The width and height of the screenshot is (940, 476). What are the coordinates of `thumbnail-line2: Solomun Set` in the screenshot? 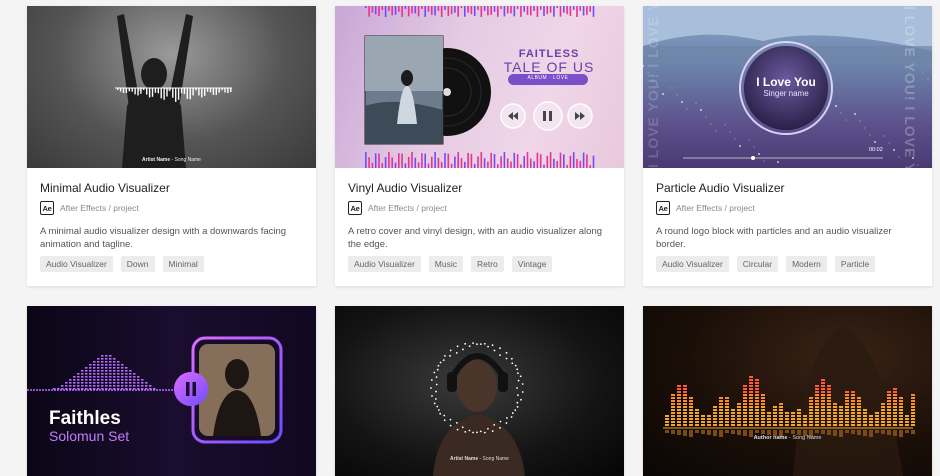 It's located at (89, 436).